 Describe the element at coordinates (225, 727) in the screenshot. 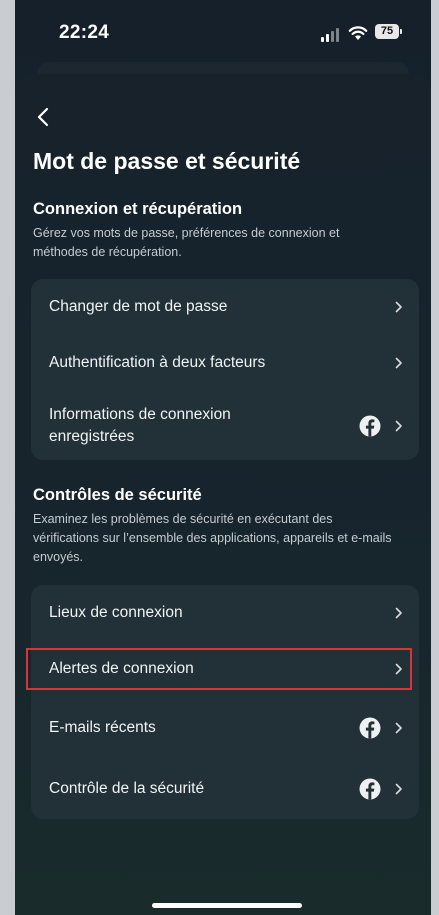

I see `recent-emails-item: E-mails récents` at that location.